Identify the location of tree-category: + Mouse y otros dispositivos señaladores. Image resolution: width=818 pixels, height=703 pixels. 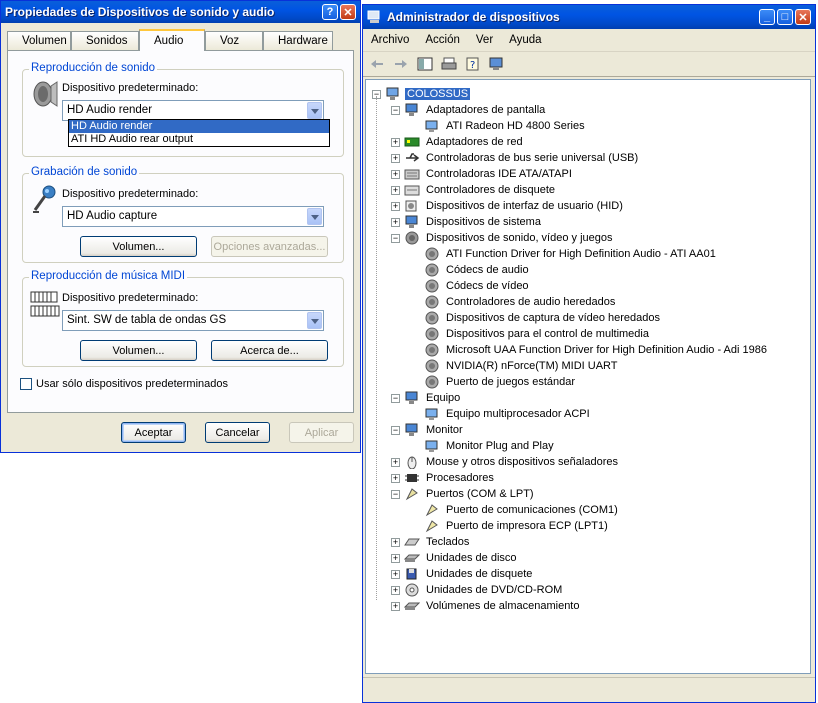
(505, 462).